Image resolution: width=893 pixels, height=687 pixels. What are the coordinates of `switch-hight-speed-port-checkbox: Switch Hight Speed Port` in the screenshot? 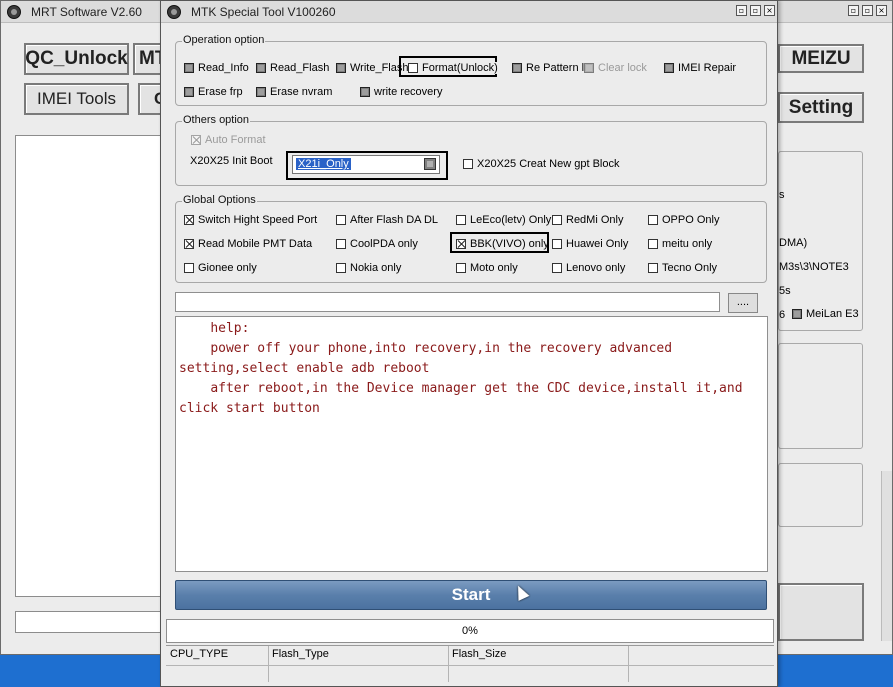 It's located at (250, 220).